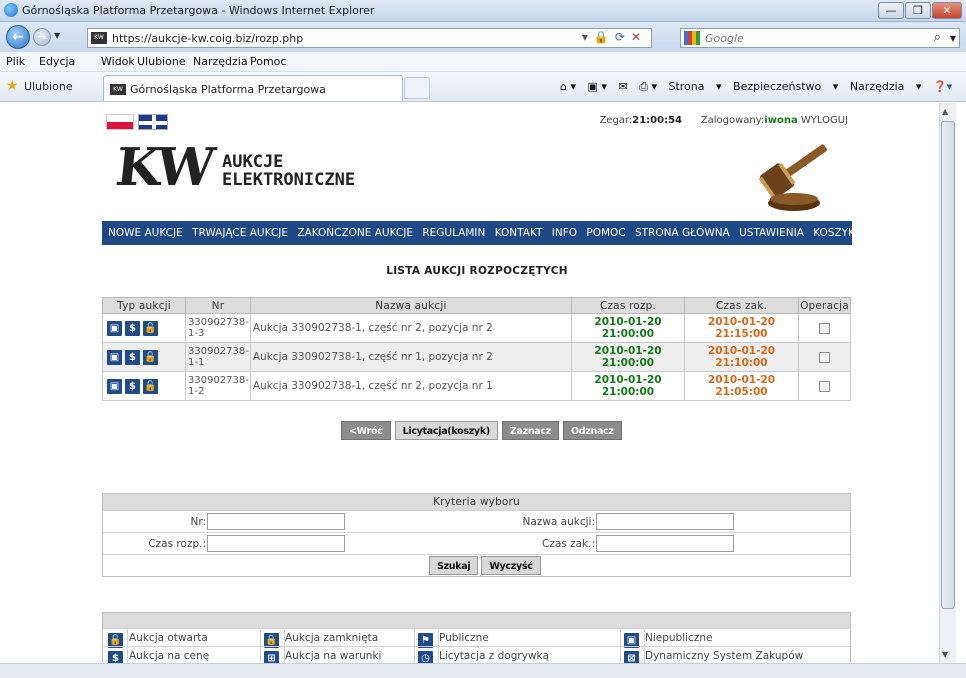 The height and width of the screenshot is (678, 966). I want to click on scroll-up-icon: ▲, so click(945, 111).